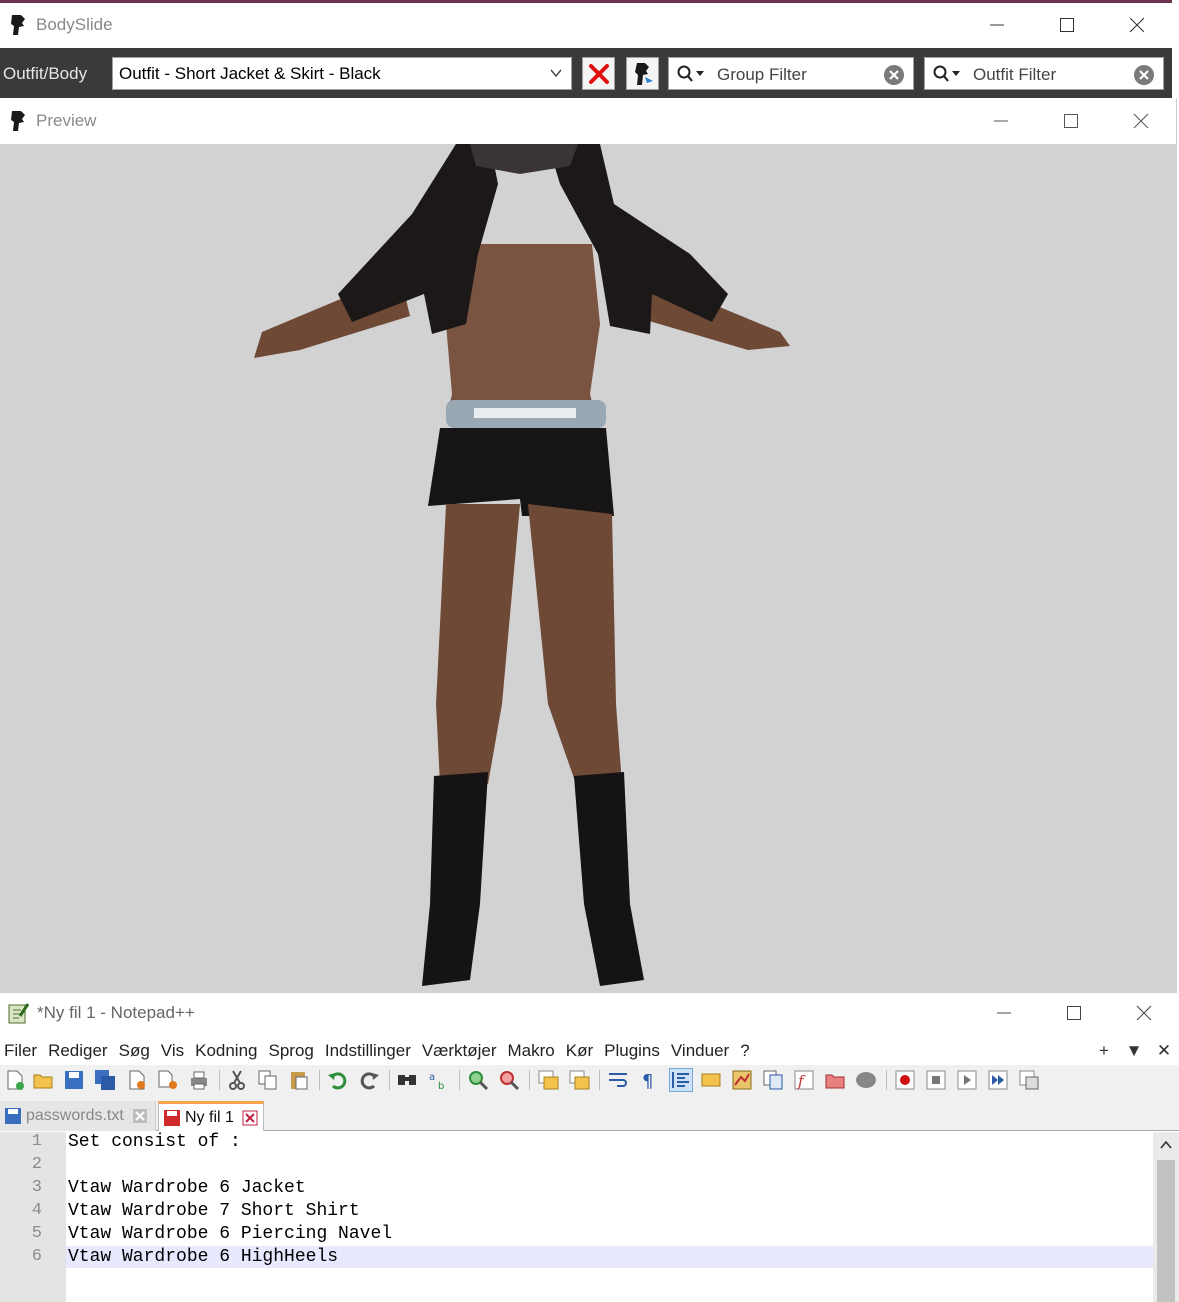 The width and height of the screenshot is (1179, 1302). What do you see at coordinates (711, 1080) in the screenshot?
I see `define-language-icon` at bounding box center [711, 1080].